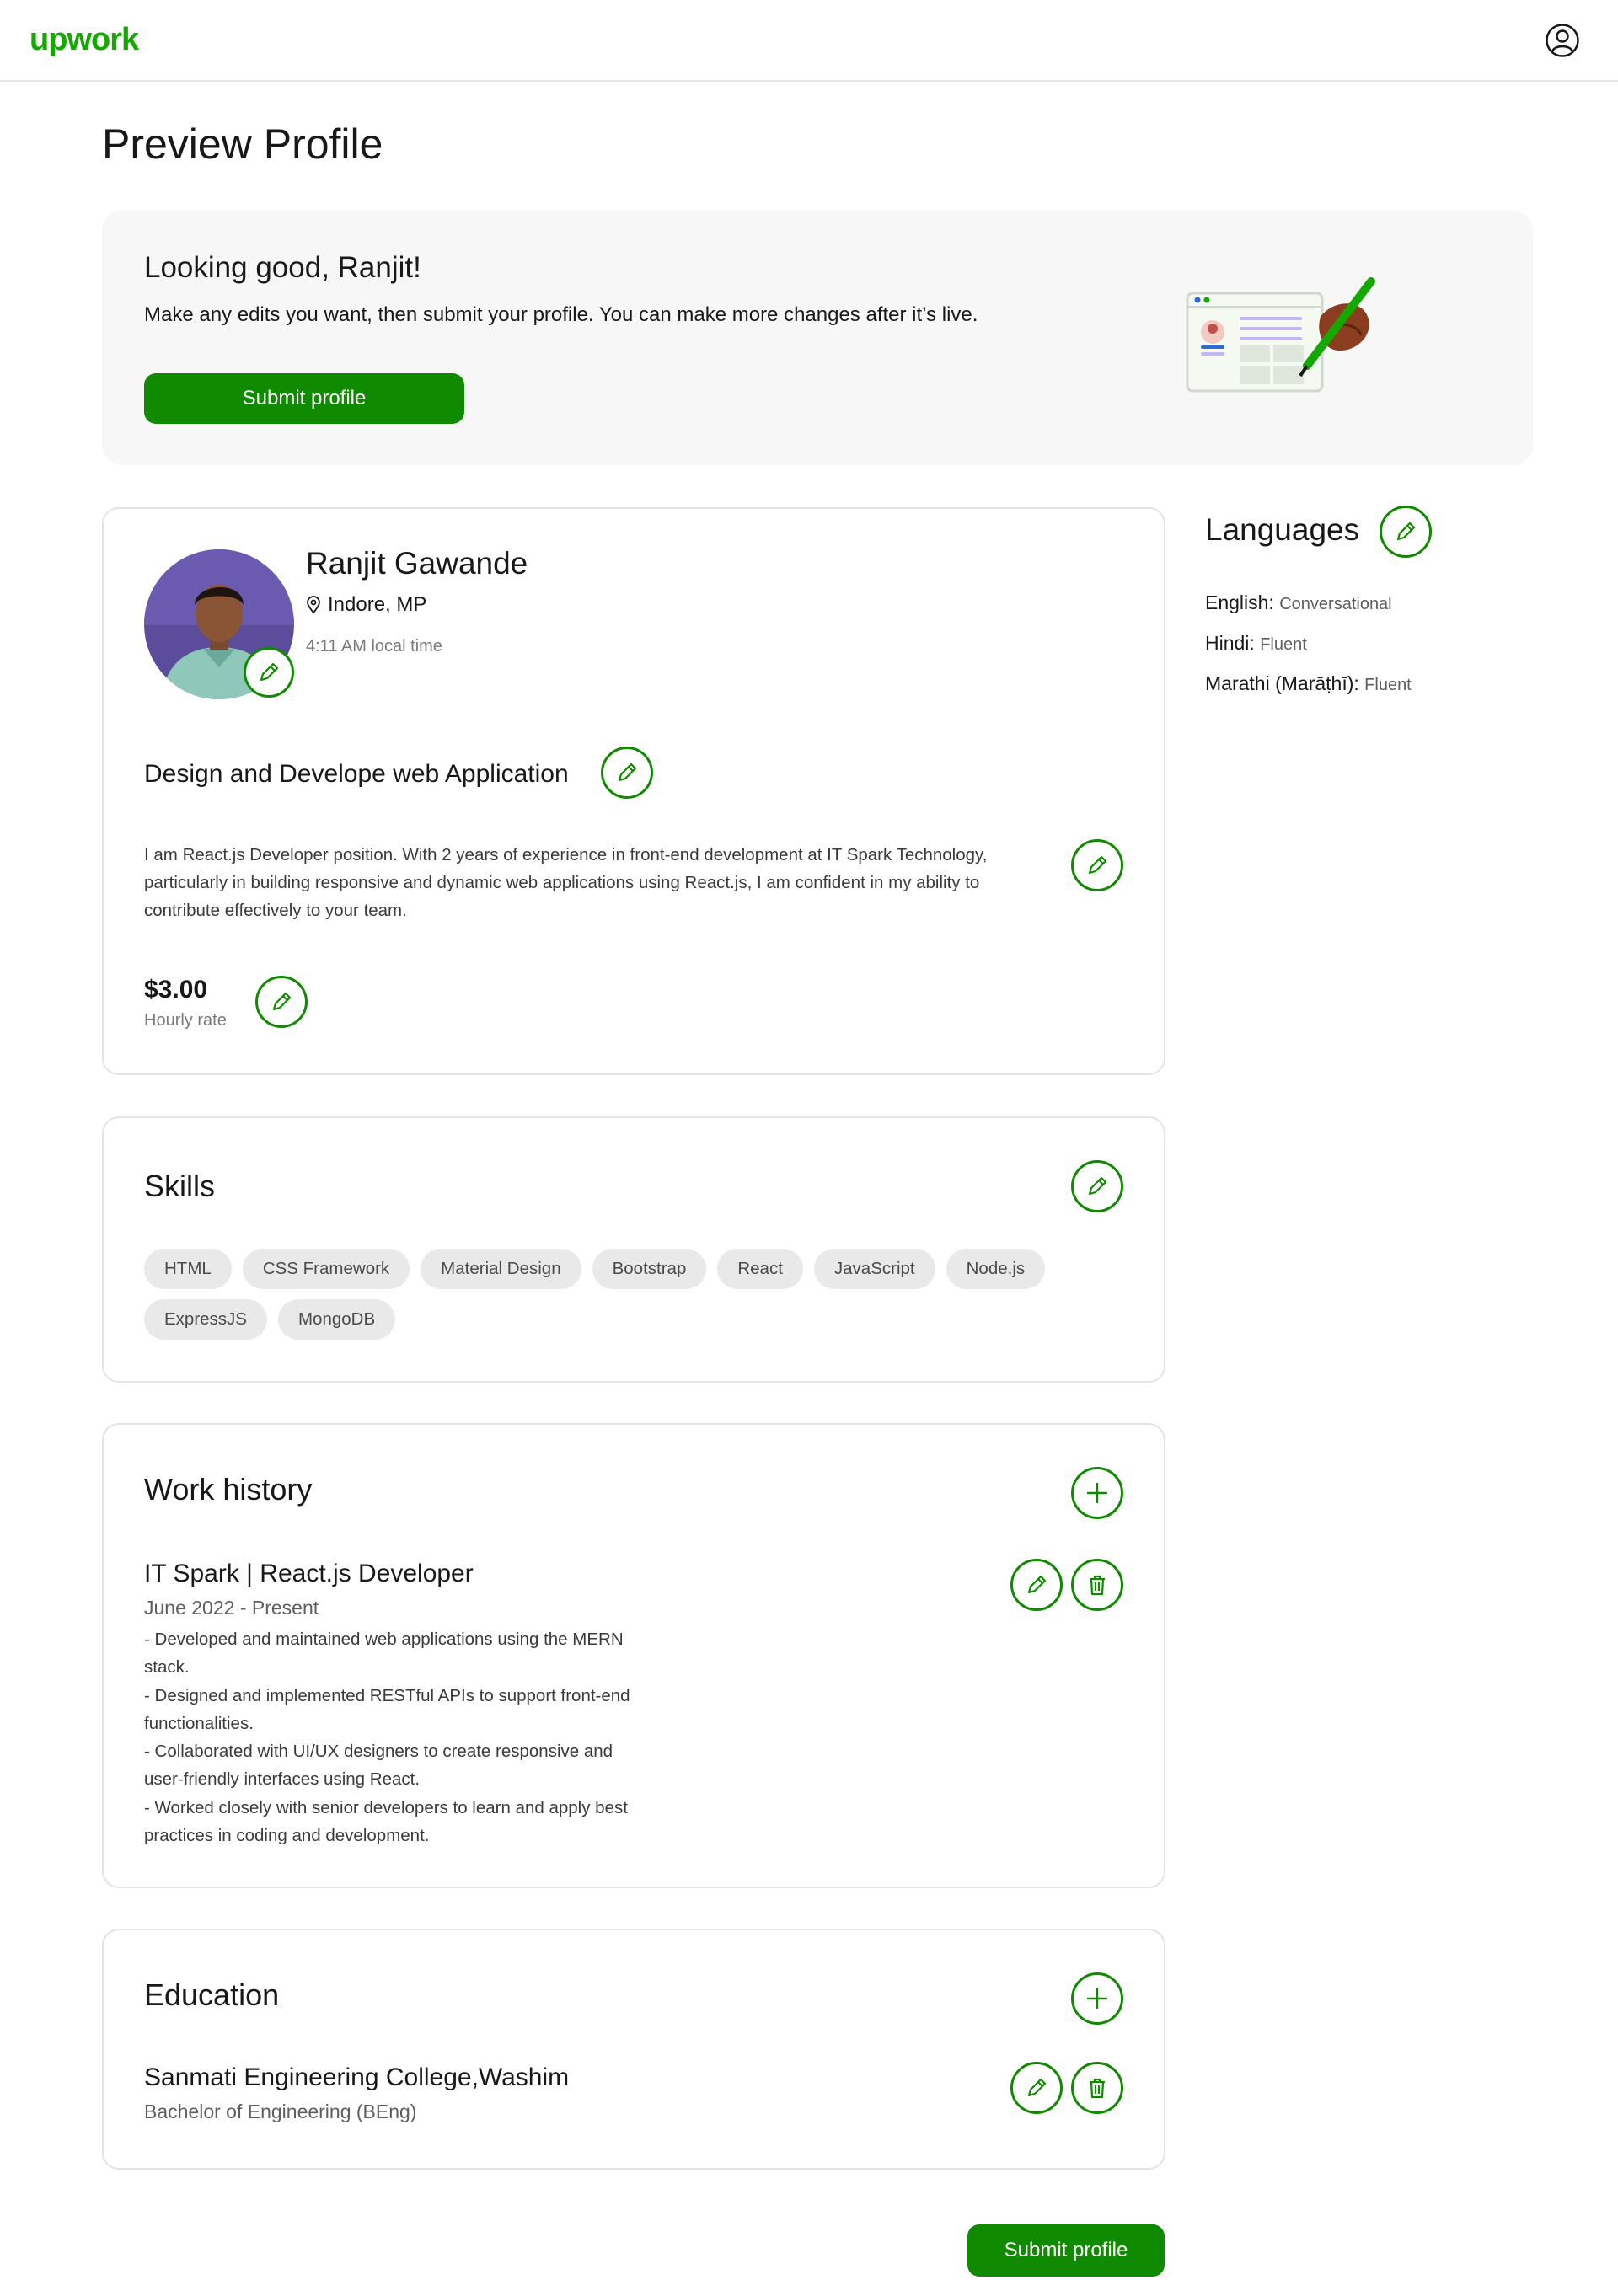  Describe the element at coordinates (180, 1186) in the screenshot. I see `skills-heading: Skills` at that location.